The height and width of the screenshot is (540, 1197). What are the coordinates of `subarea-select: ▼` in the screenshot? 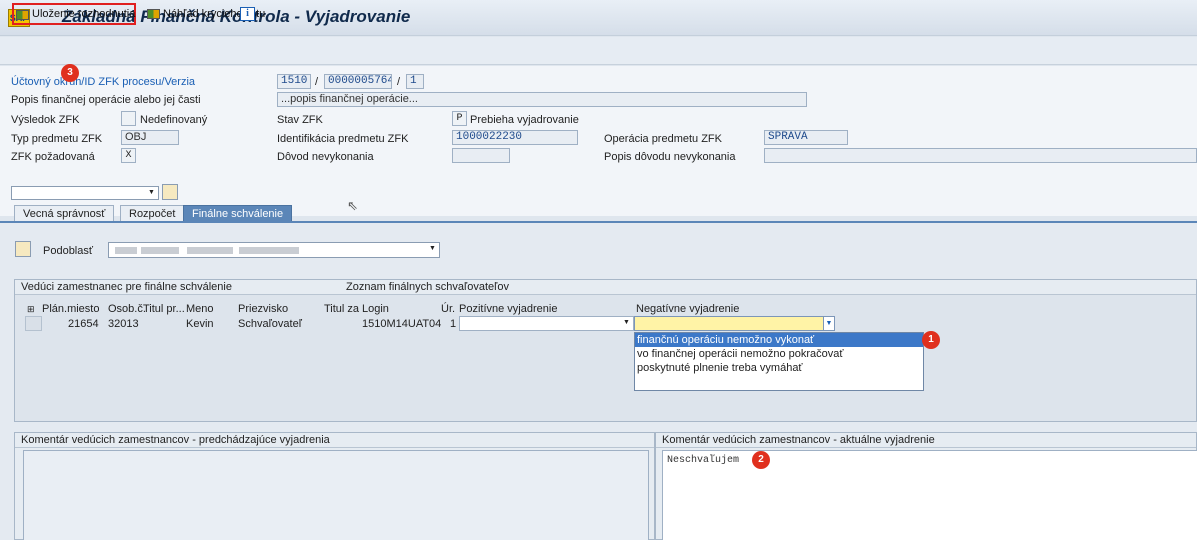 It's located at (274, 250).